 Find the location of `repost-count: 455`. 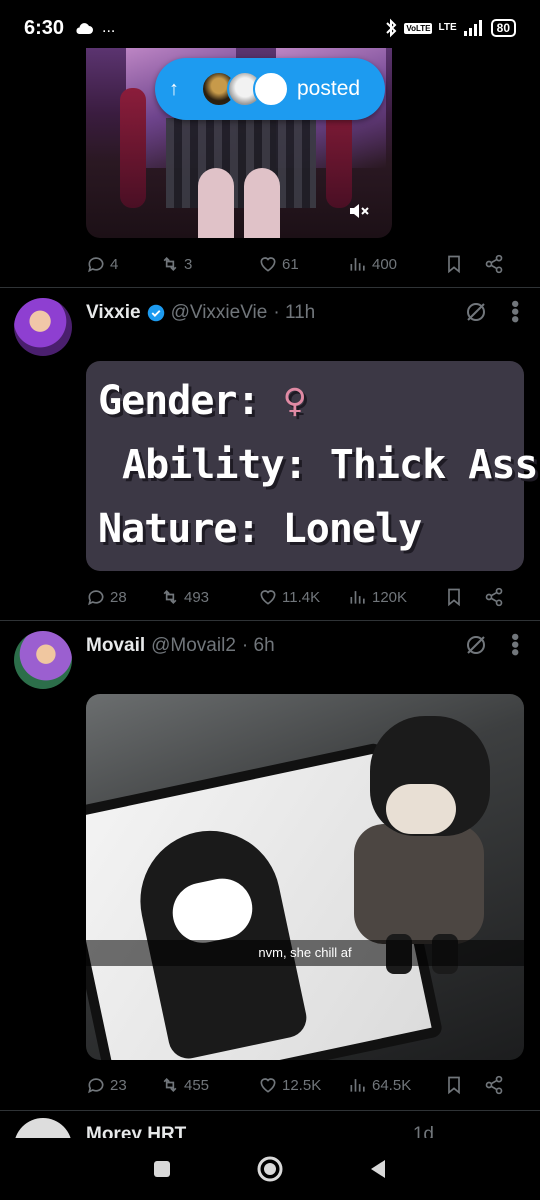

repost-count: 455 is located at coordinates (197, 1085).